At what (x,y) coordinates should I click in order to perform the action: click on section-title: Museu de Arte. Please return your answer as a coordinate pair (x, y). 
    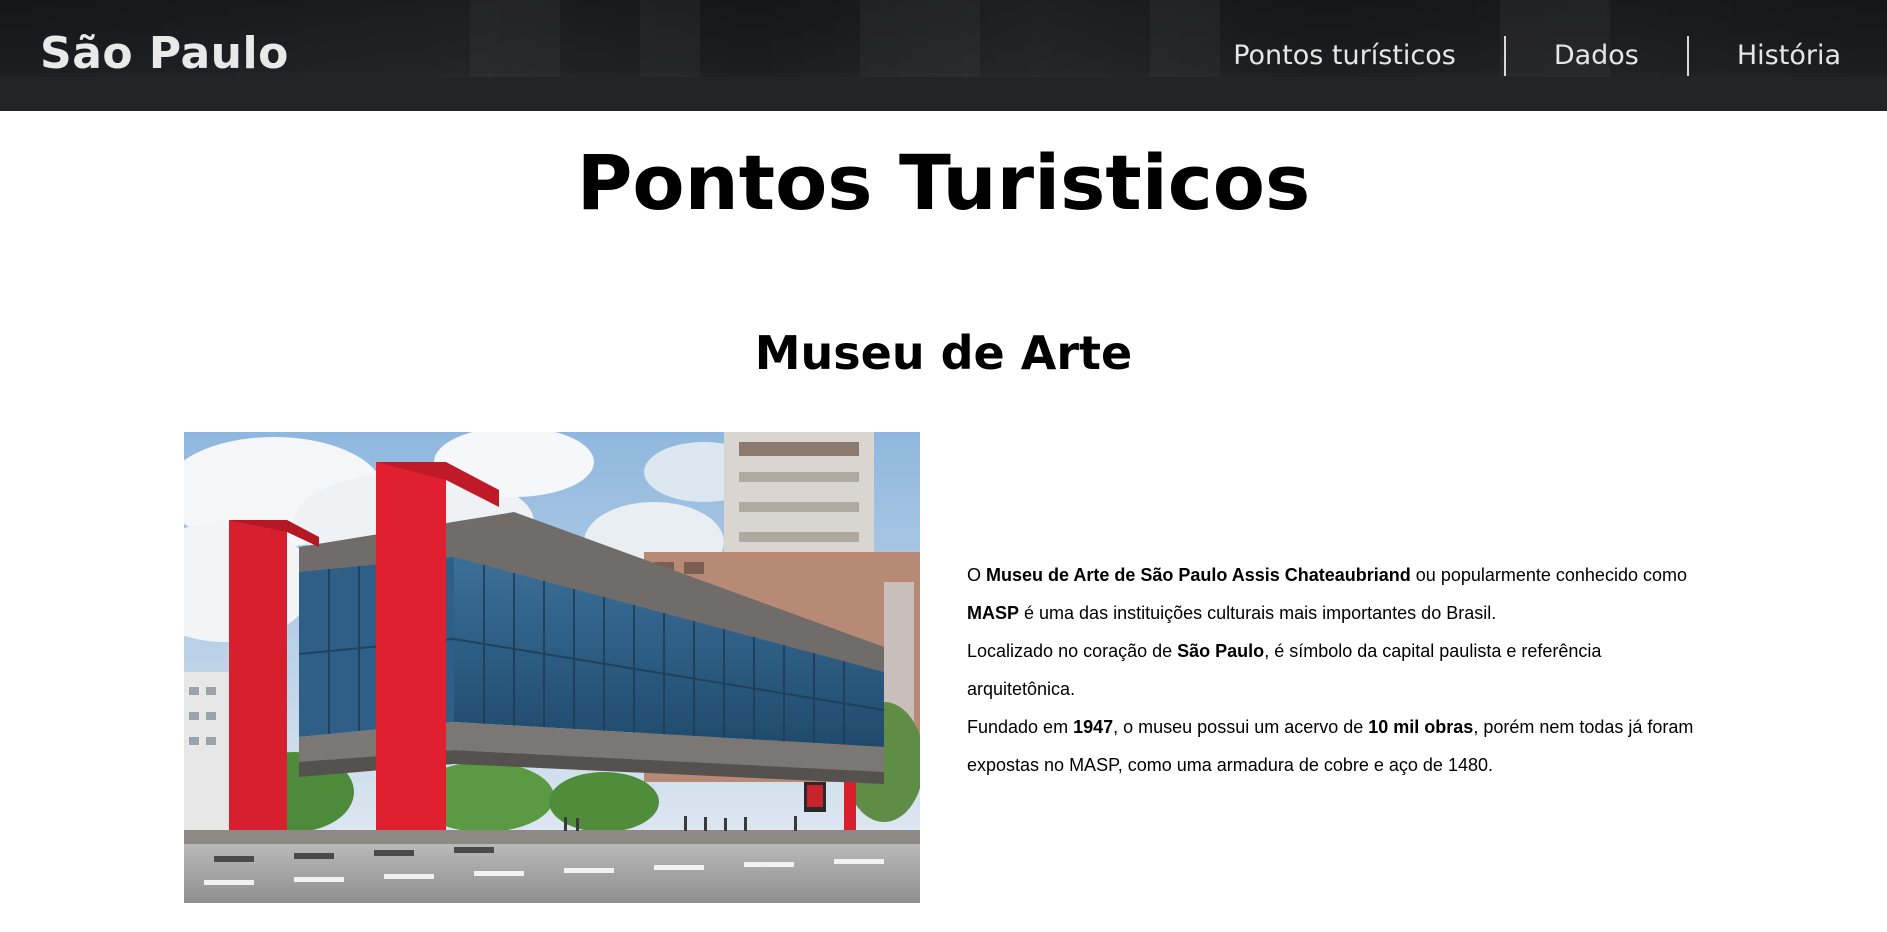
    Looking at the image, I should click on (943, 353).